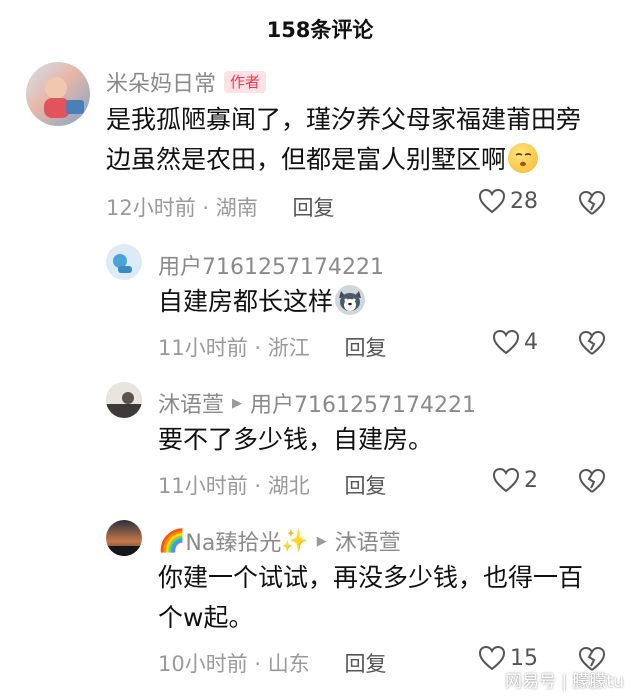  Describe the element at coordinates (271, 265) in the screenshot. I see `username: 用户7161257174221` at that location.